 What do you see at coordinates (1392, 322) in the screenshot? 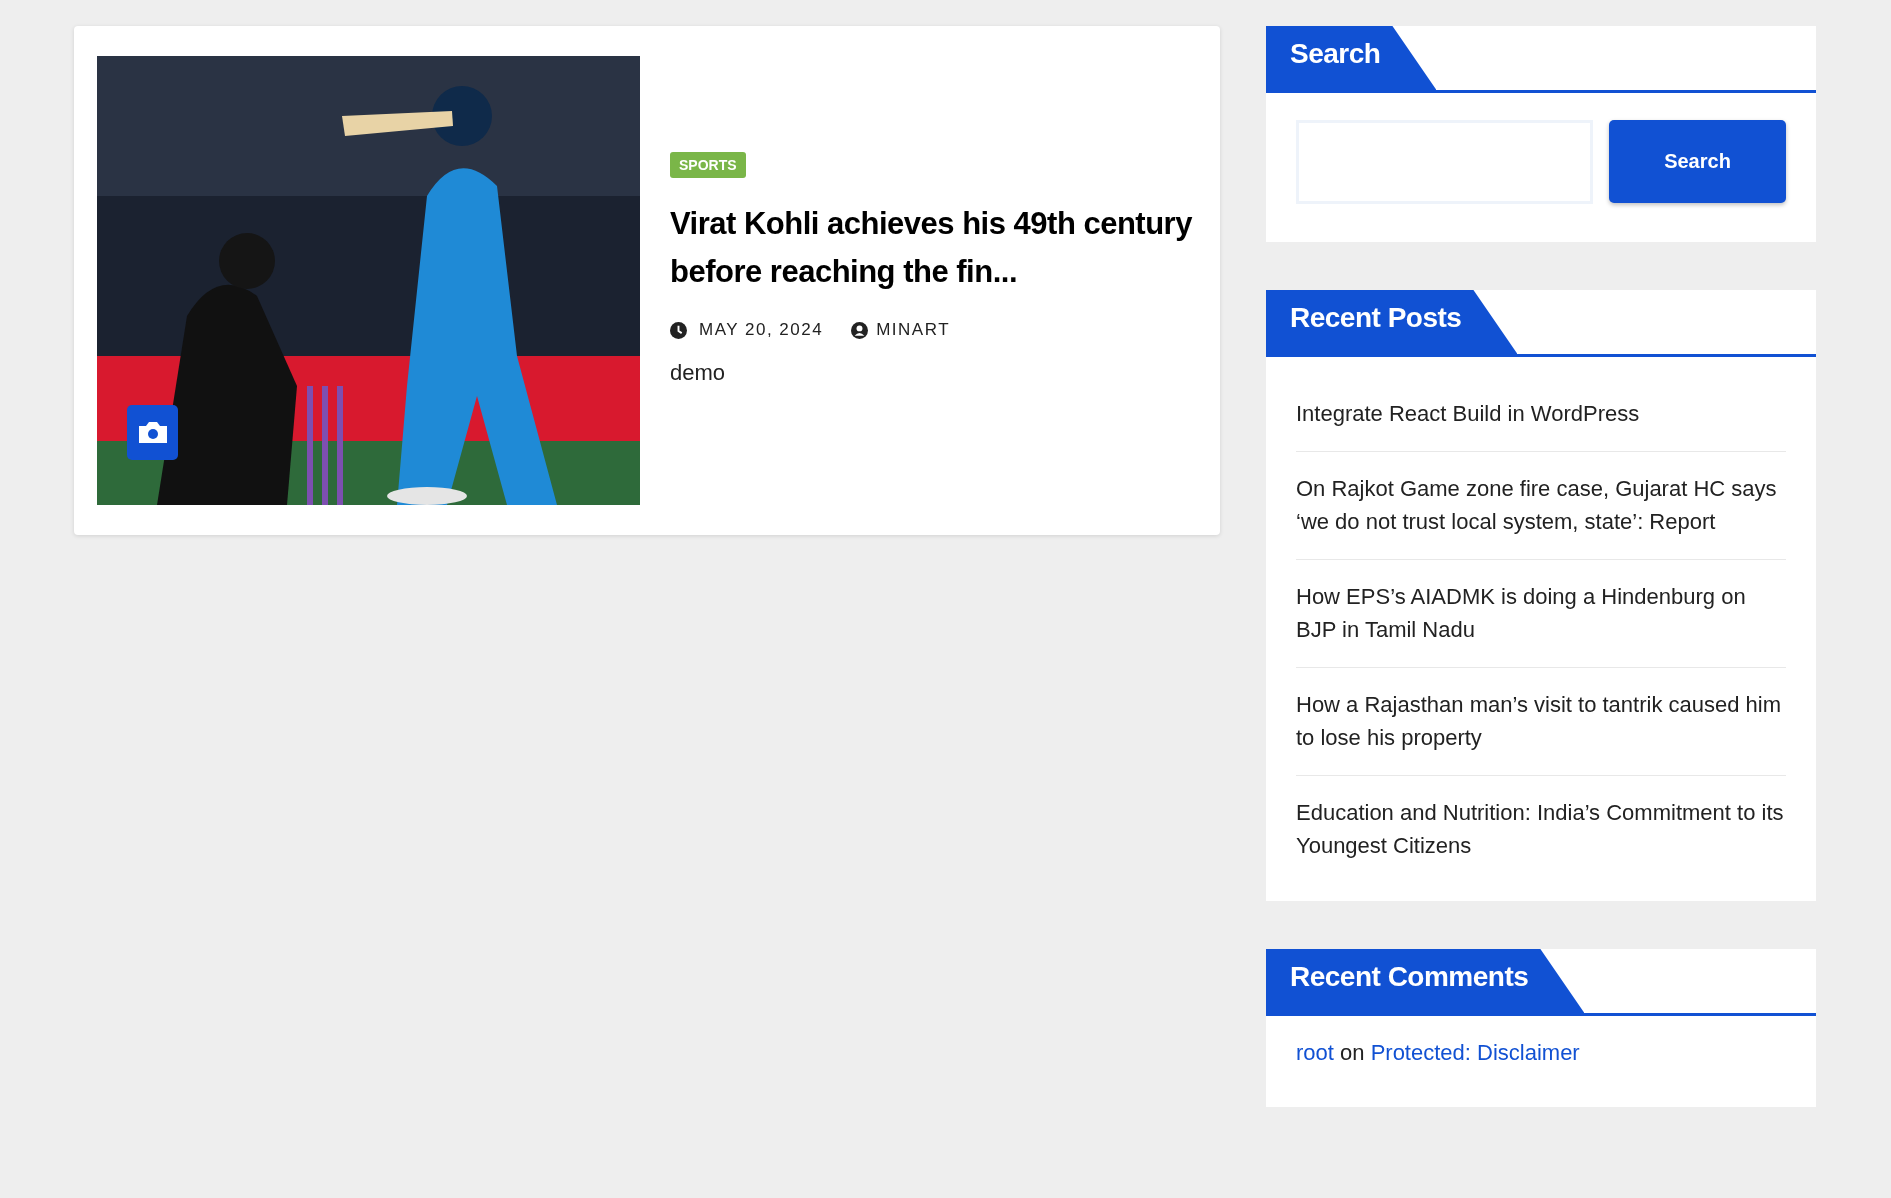
I see `widget-title: Recent Posts` at bounding box center [1392, 322].